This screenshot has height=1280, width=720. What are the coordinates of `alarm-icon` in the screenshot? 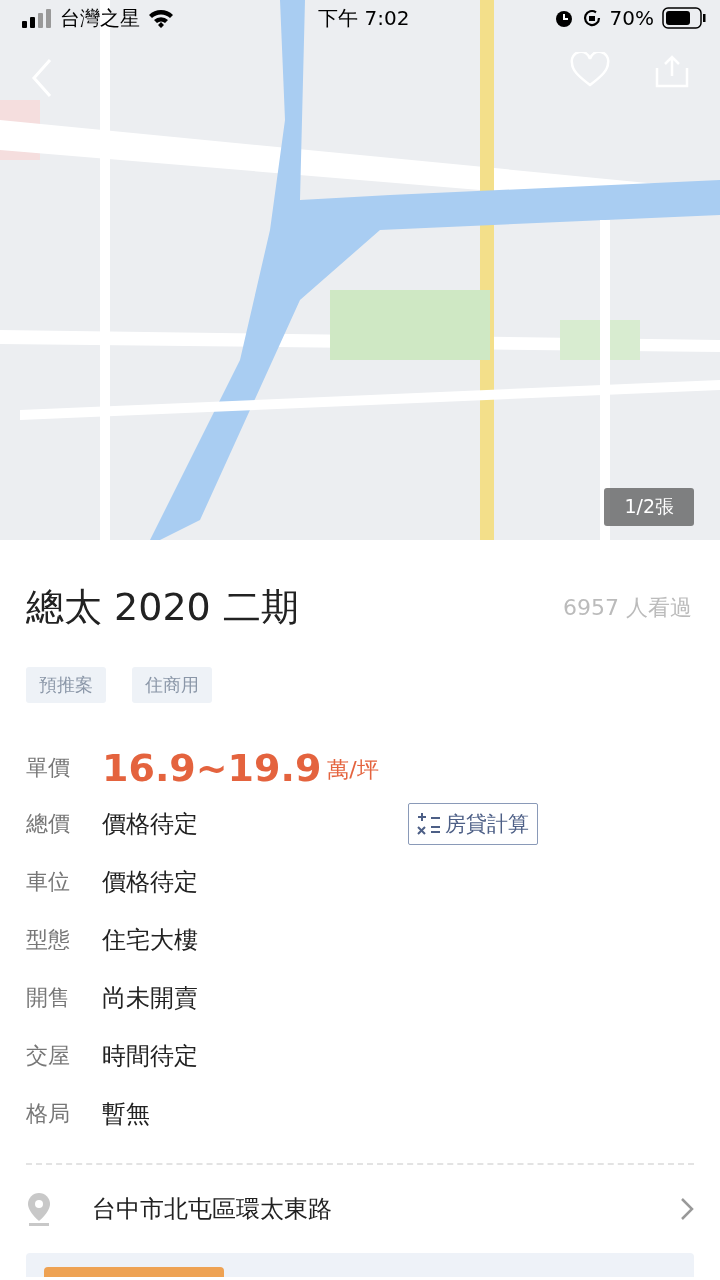 It's located at (563, 18).